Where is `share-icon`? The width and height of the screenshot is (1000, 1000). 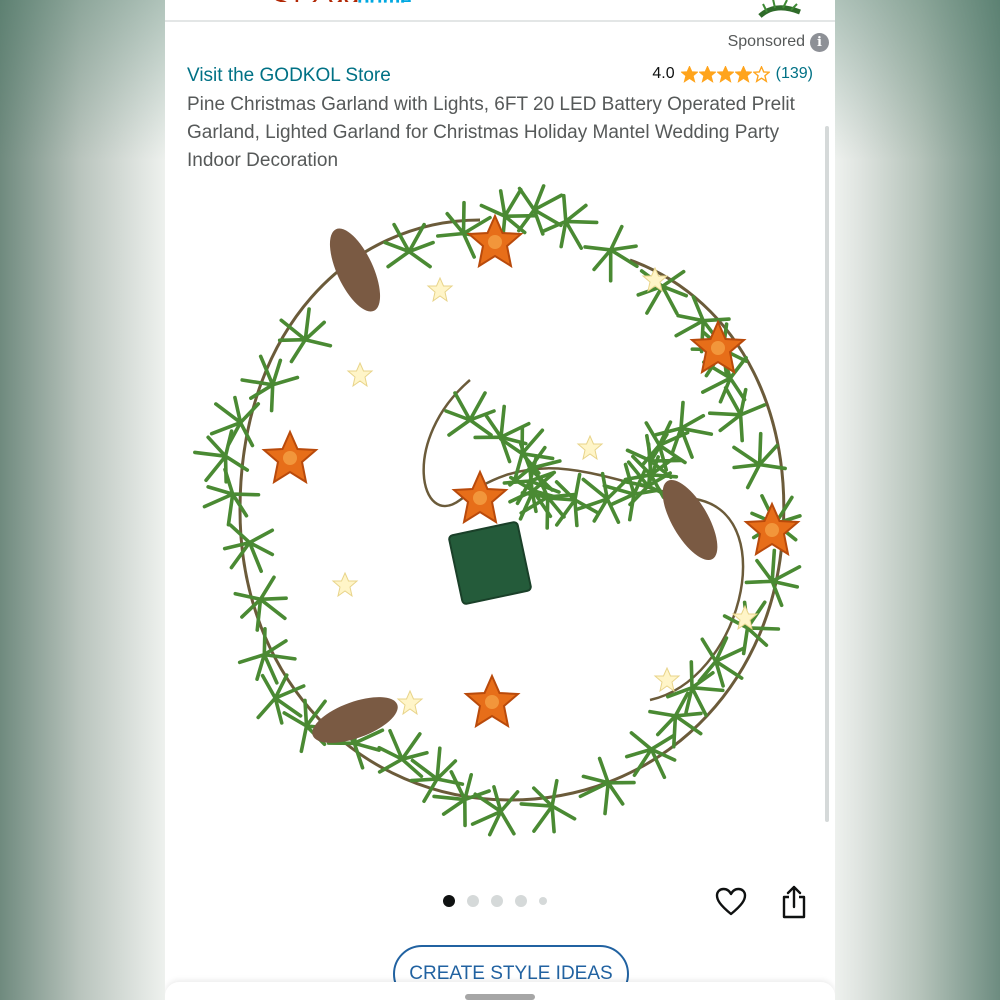
share-icon is located at coordinates (794, 902).